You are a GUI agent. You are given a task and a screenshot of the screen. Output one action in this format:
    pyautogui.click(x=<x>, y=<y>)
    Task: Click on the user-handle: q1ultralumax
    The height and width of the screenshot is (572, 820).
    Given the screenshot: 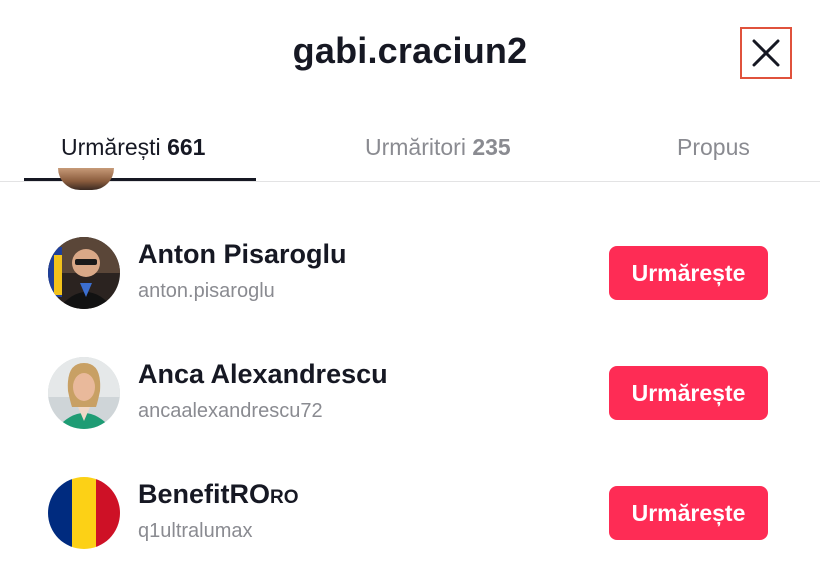 What is the action you would take?
    pyautogui.click(x=195, y=531)
    